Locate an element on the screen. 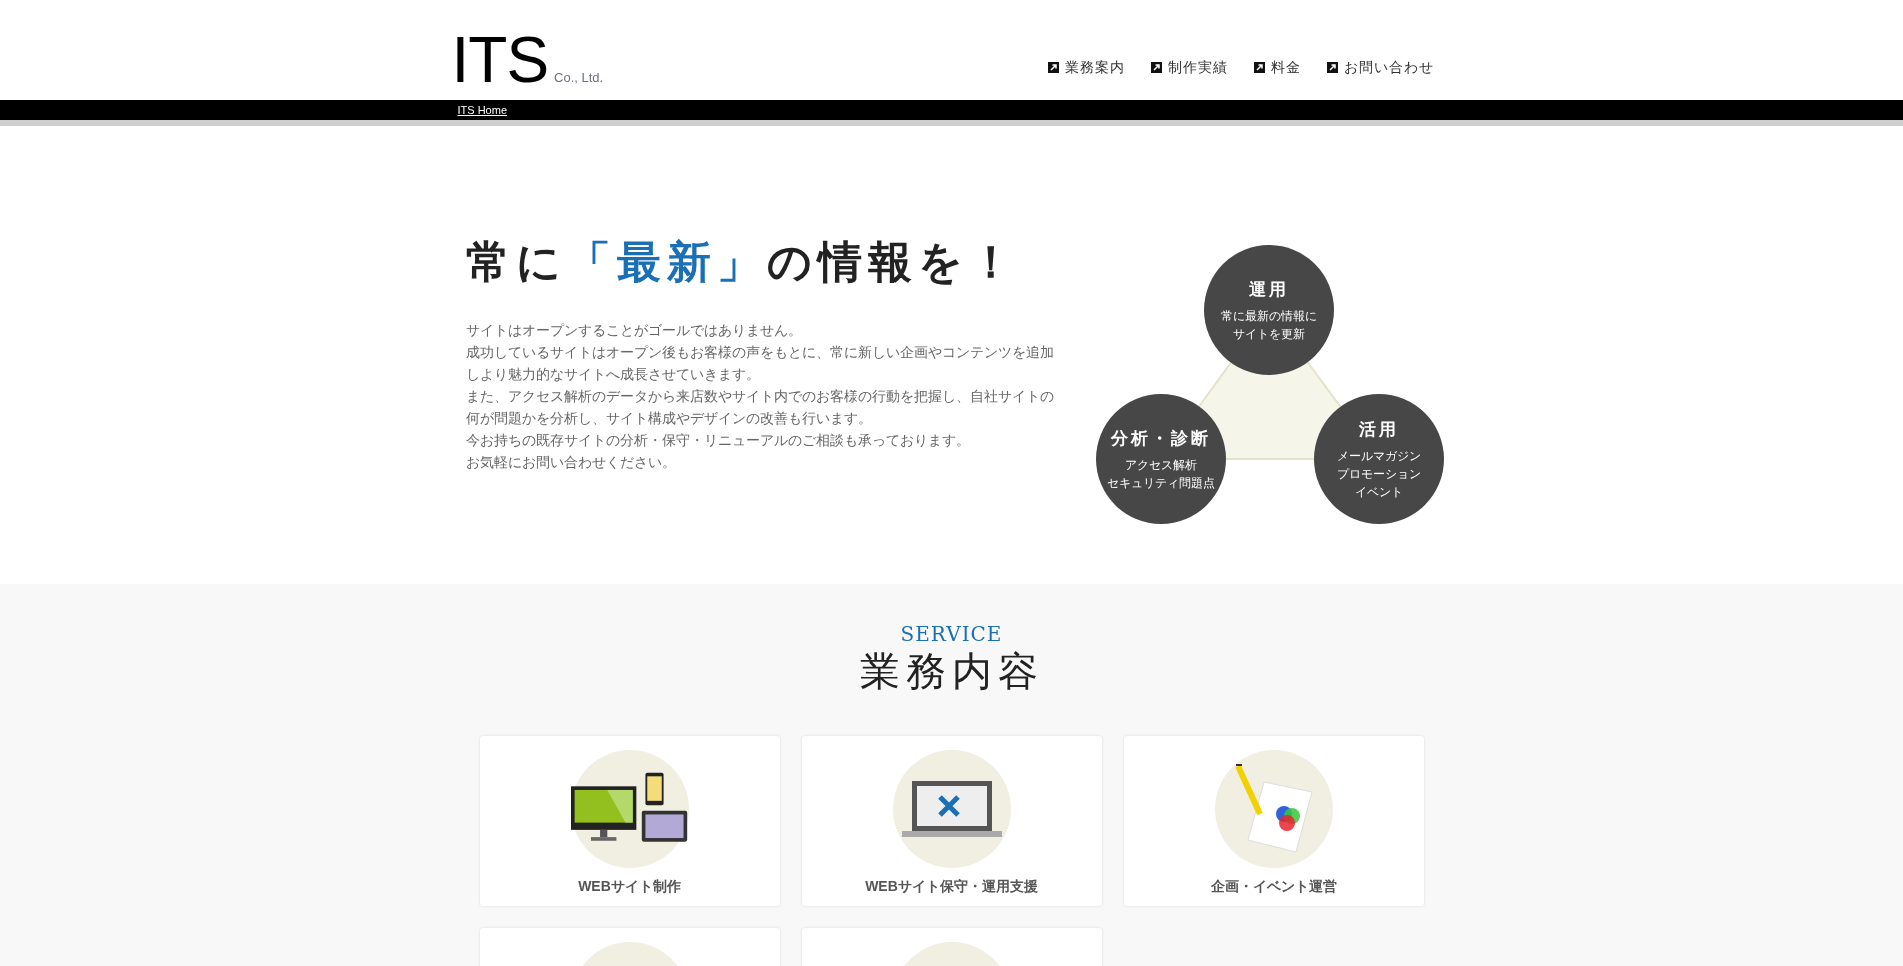 The width and height of the screenshot is (1903, 966). node-text: アクセス解析 is located at coordinates (1160, 465).